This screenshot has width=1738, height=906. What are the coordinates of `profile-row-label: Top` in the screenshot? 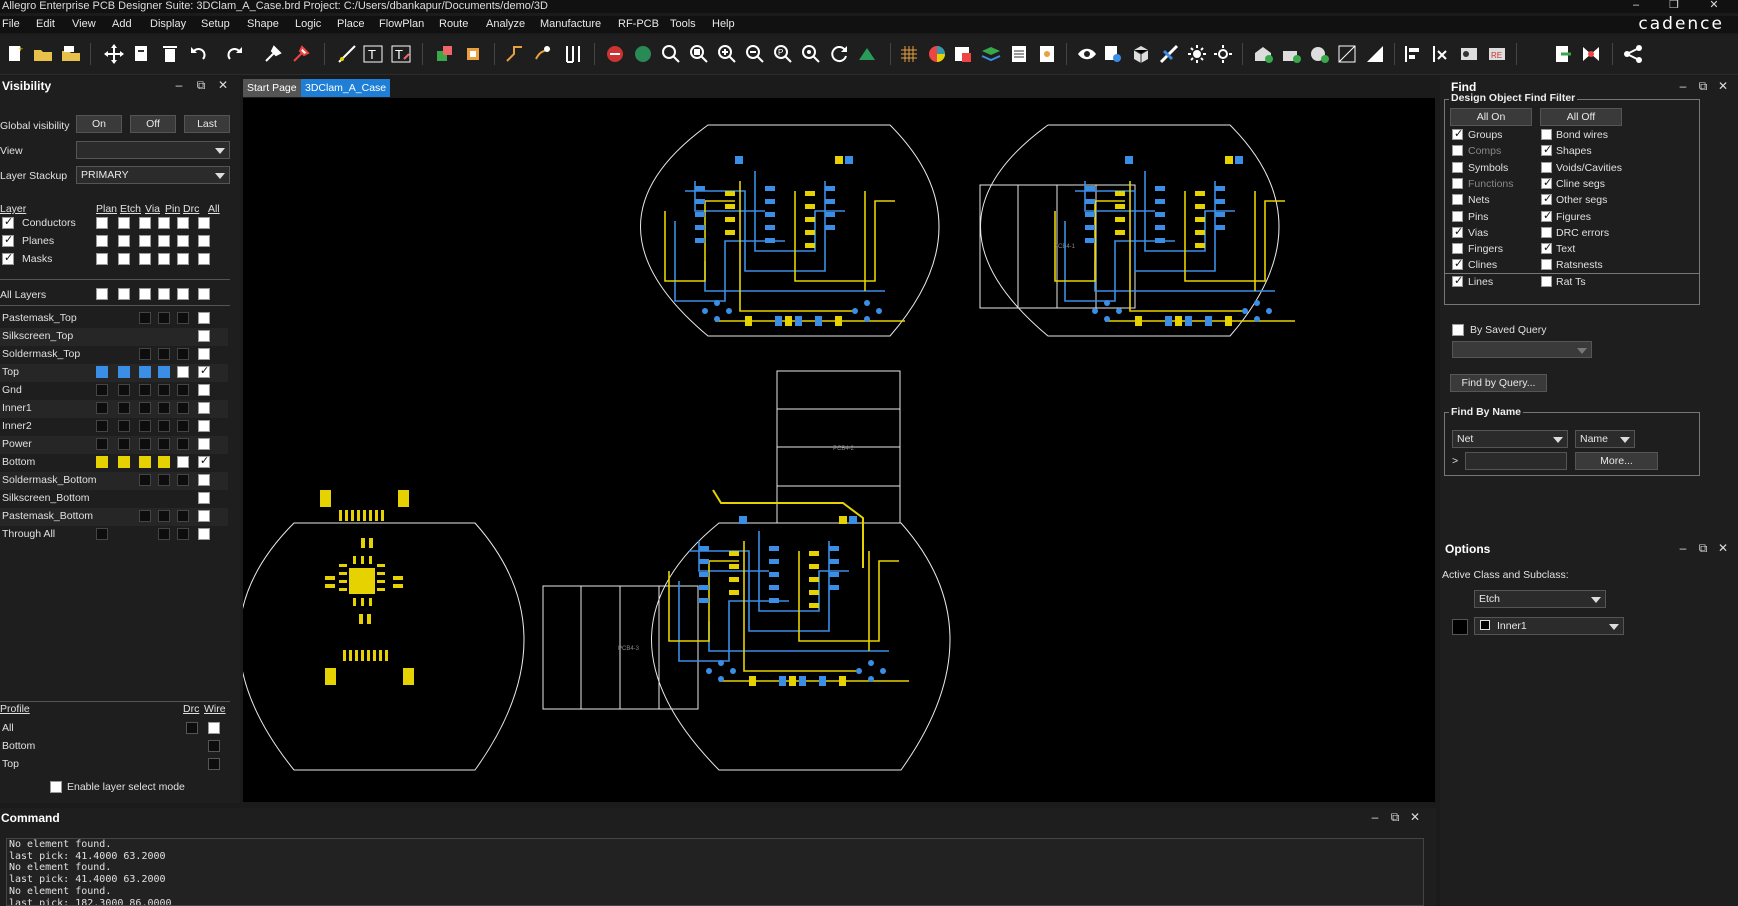 It's located at (10, 764).